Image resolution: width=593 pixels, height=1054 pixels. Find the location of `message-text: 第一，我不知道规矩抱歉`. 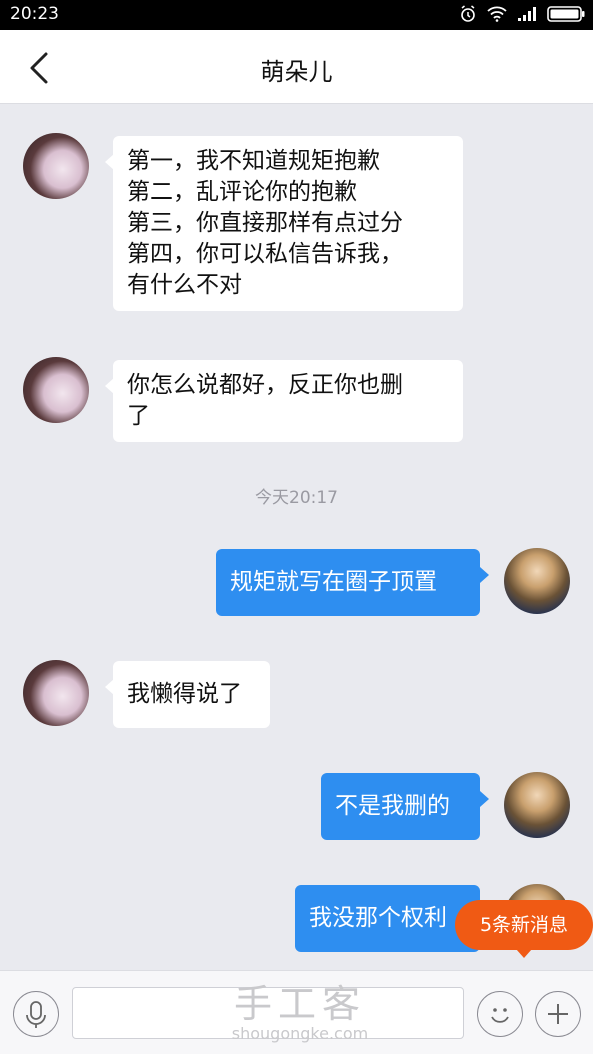

message-text: 第一，我不知道规矩抱歉 is located at coordinates (253, 161).